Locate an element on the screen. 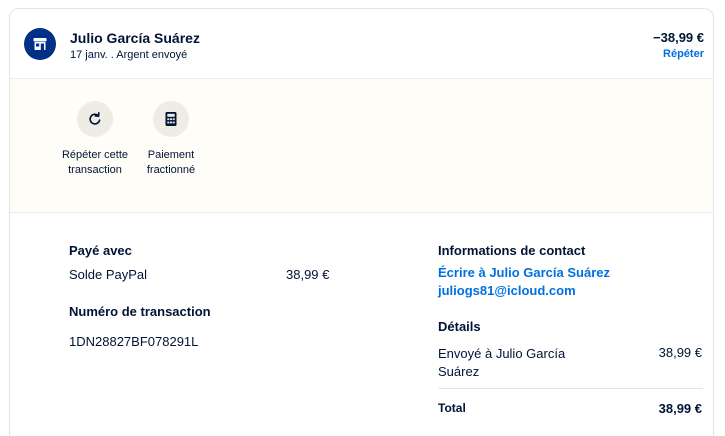 Image resolution: width=725 pixels, height=436 pixels. calculator-icon is located at coordinates (171, 119).